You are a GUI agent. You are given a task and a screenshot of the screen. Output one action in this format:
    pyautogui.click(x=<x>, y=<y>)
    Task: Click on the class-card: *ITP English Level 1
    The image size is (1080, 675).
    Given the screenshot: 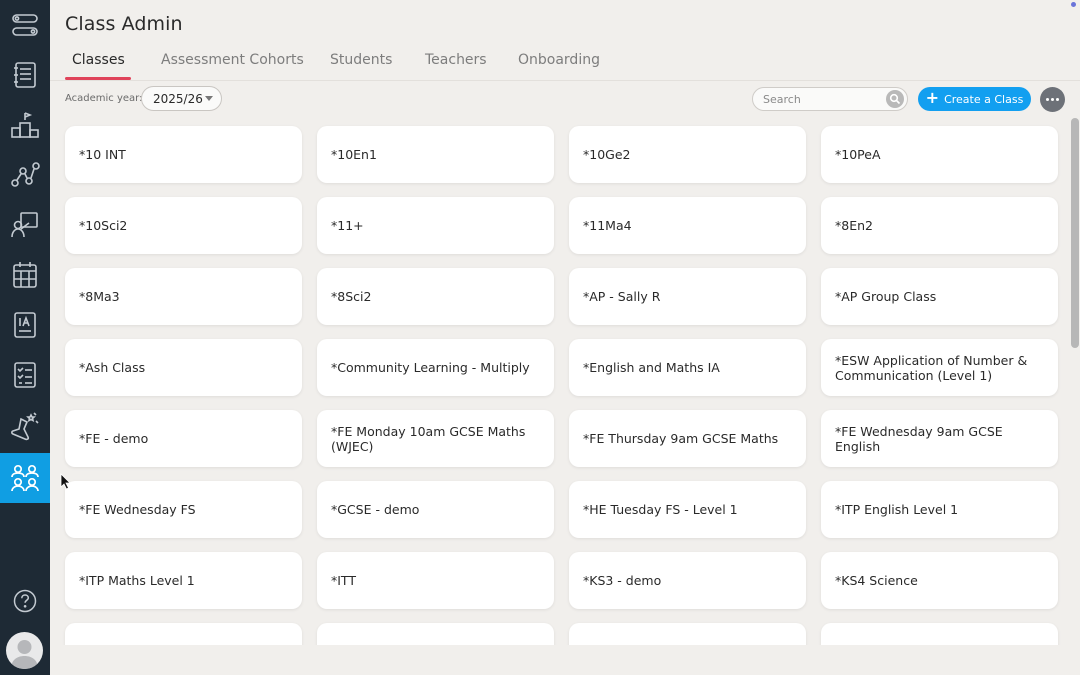 What is the action you would take?
    pyautogui.click(x=939, y=509)
    